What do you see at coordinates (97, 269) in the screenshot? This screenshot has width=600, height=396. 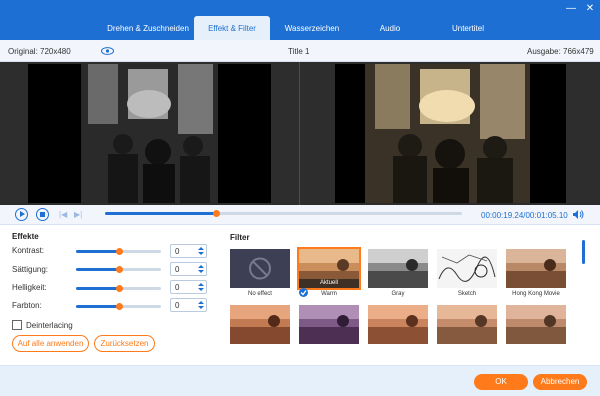 I see `saturation-fill` at bounding box center [97, 269].